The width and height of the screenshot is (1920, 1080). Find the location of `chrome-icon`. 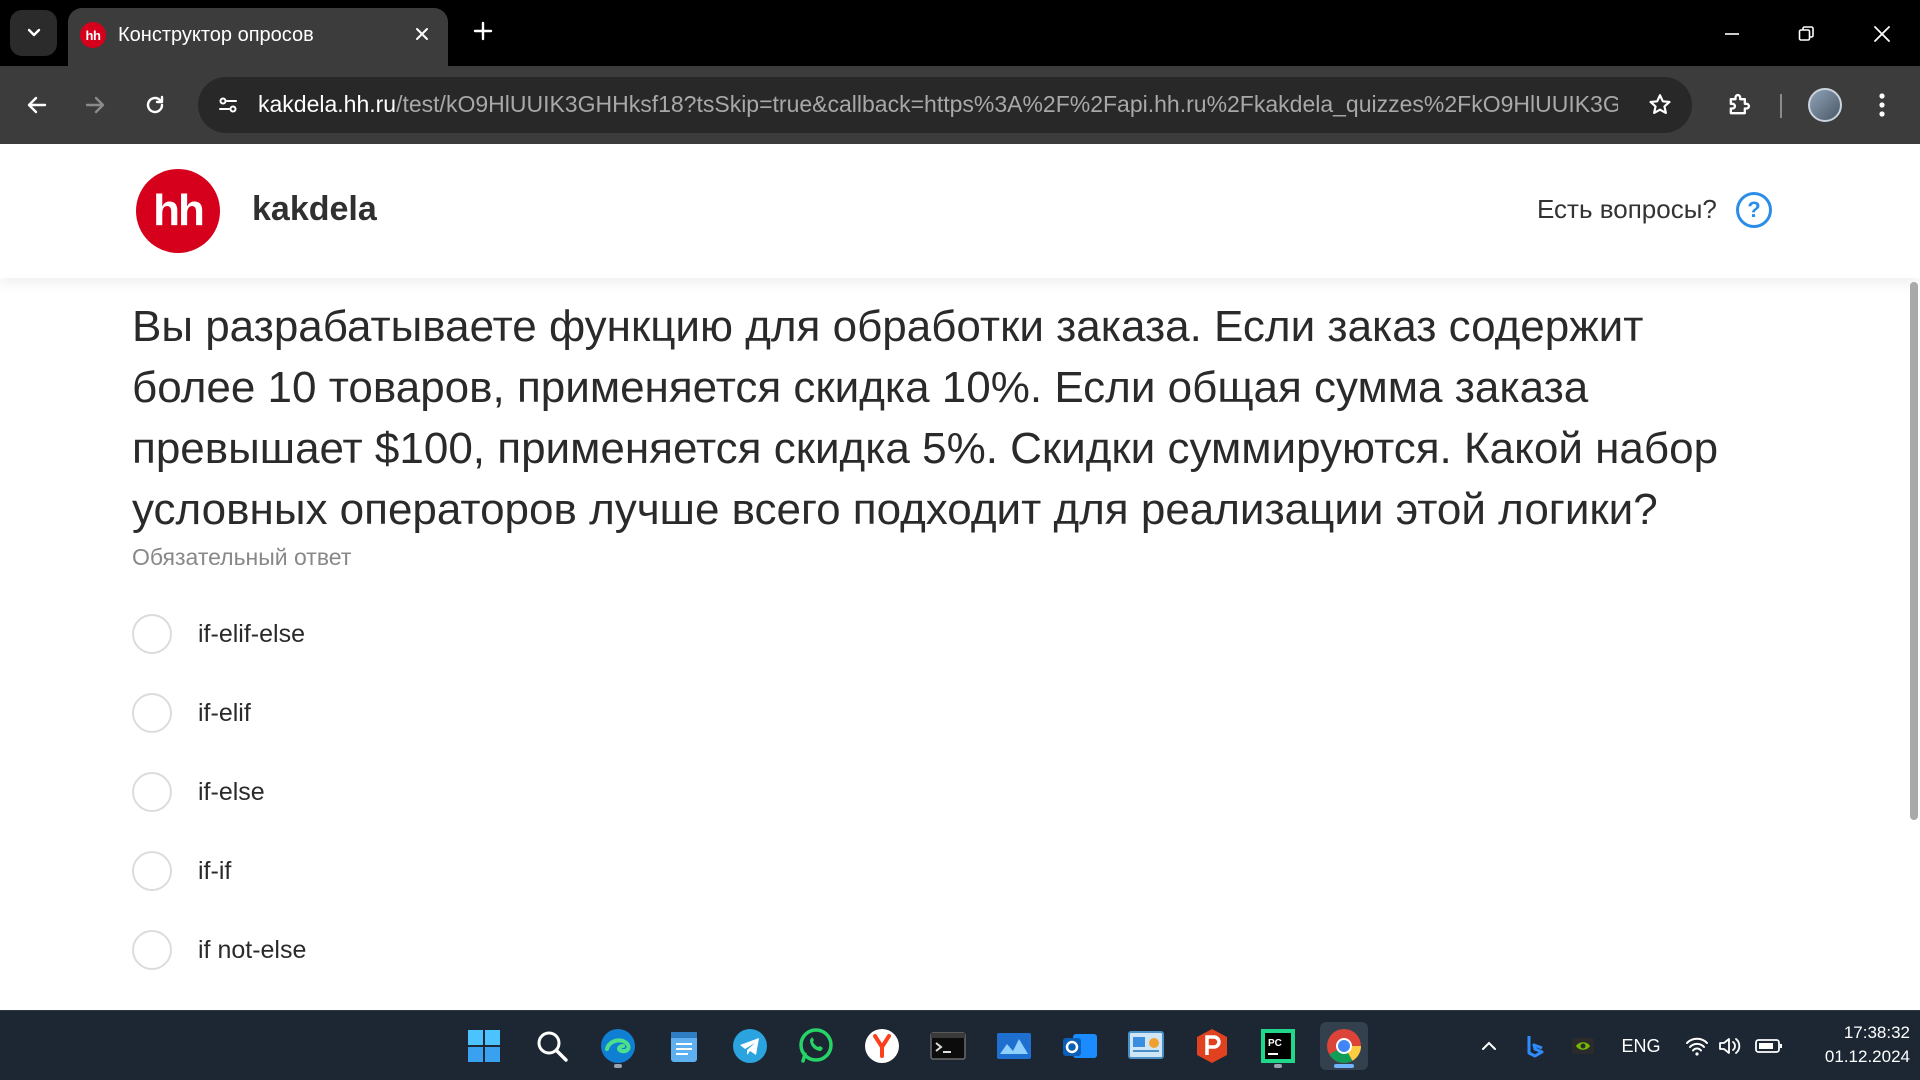

chrome-icon is located at coordinates (1344, 1046).